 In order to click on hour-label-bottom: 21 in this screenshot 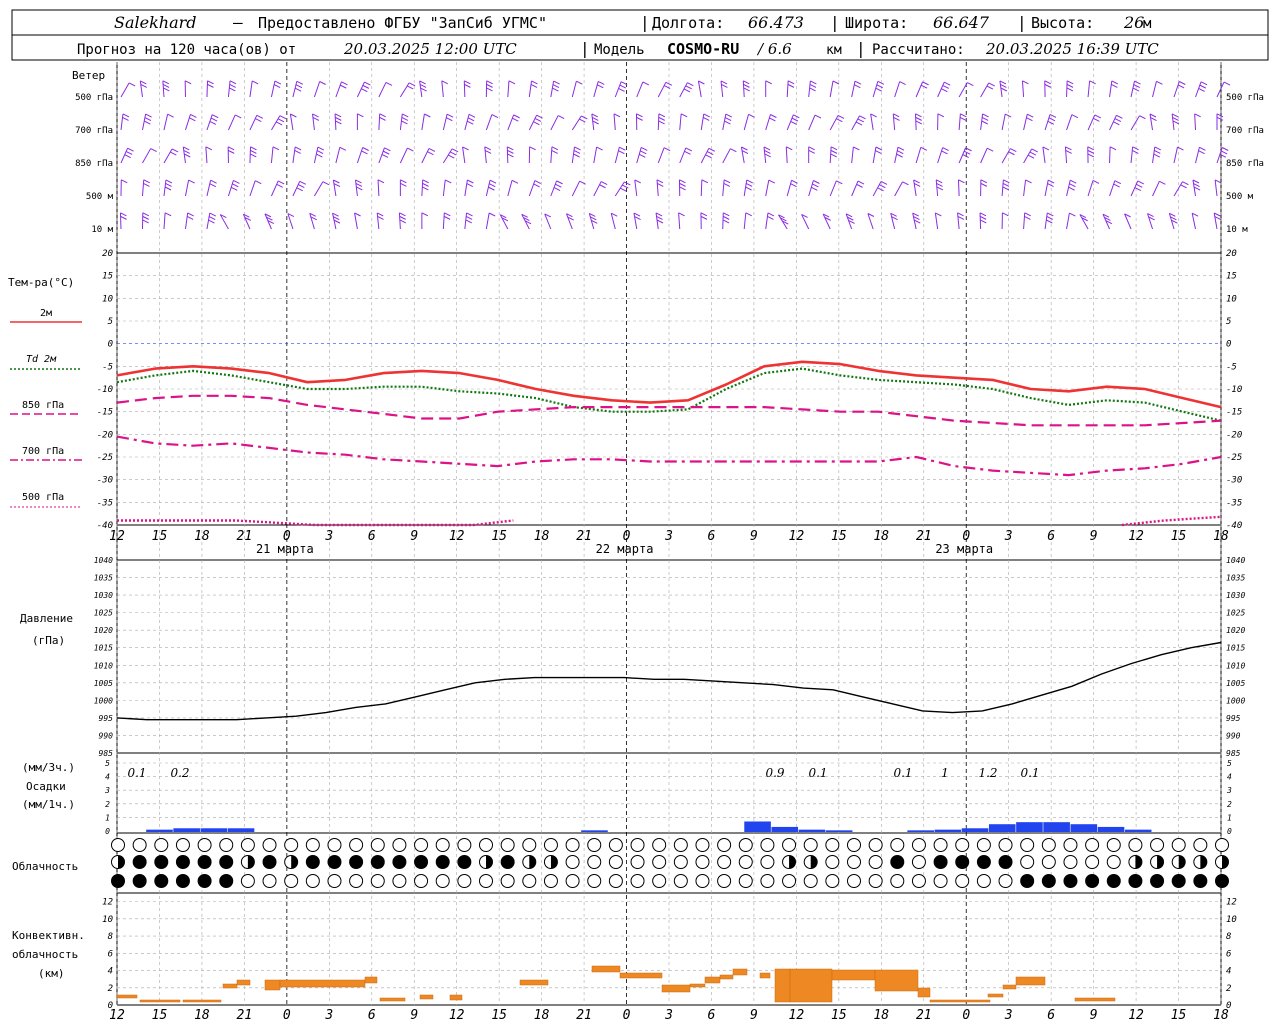, I will do `click(245, 1015)`.